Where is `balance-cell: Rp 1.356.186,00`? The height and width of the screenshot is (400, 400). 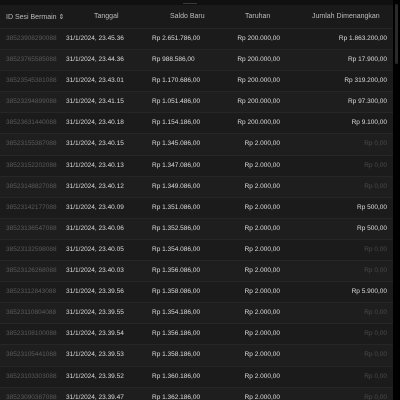 balance-cell: Rp 1.356.186,00 is located at coordinates (176, 334).